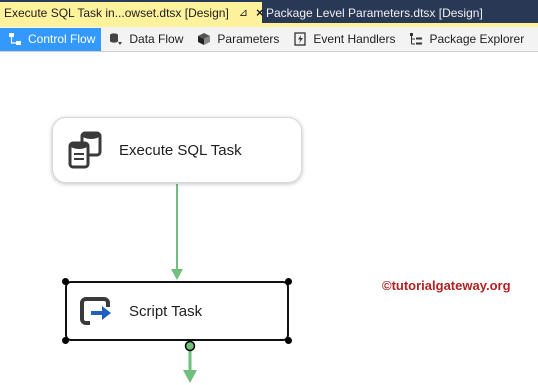 Image resolution: width=538 pixels, height=385 pixels. What do you see at coordinates (96, 311) in the screenshot?
I see `script-task-icon` at bounding box center [96, 311].